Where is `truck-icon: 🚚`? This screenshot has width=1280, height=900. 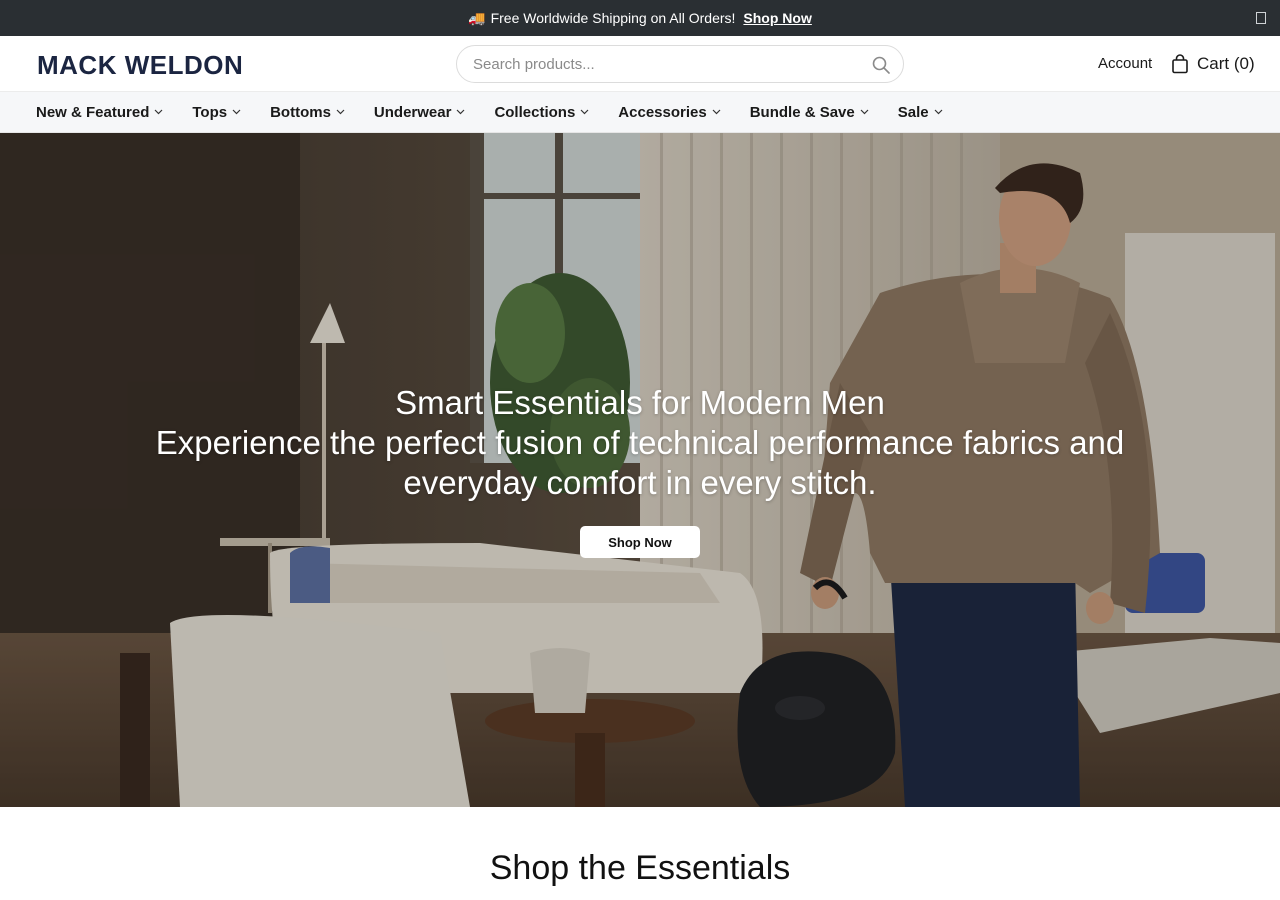 truck-icon: 🚚 is located at coordinates (477, 17).